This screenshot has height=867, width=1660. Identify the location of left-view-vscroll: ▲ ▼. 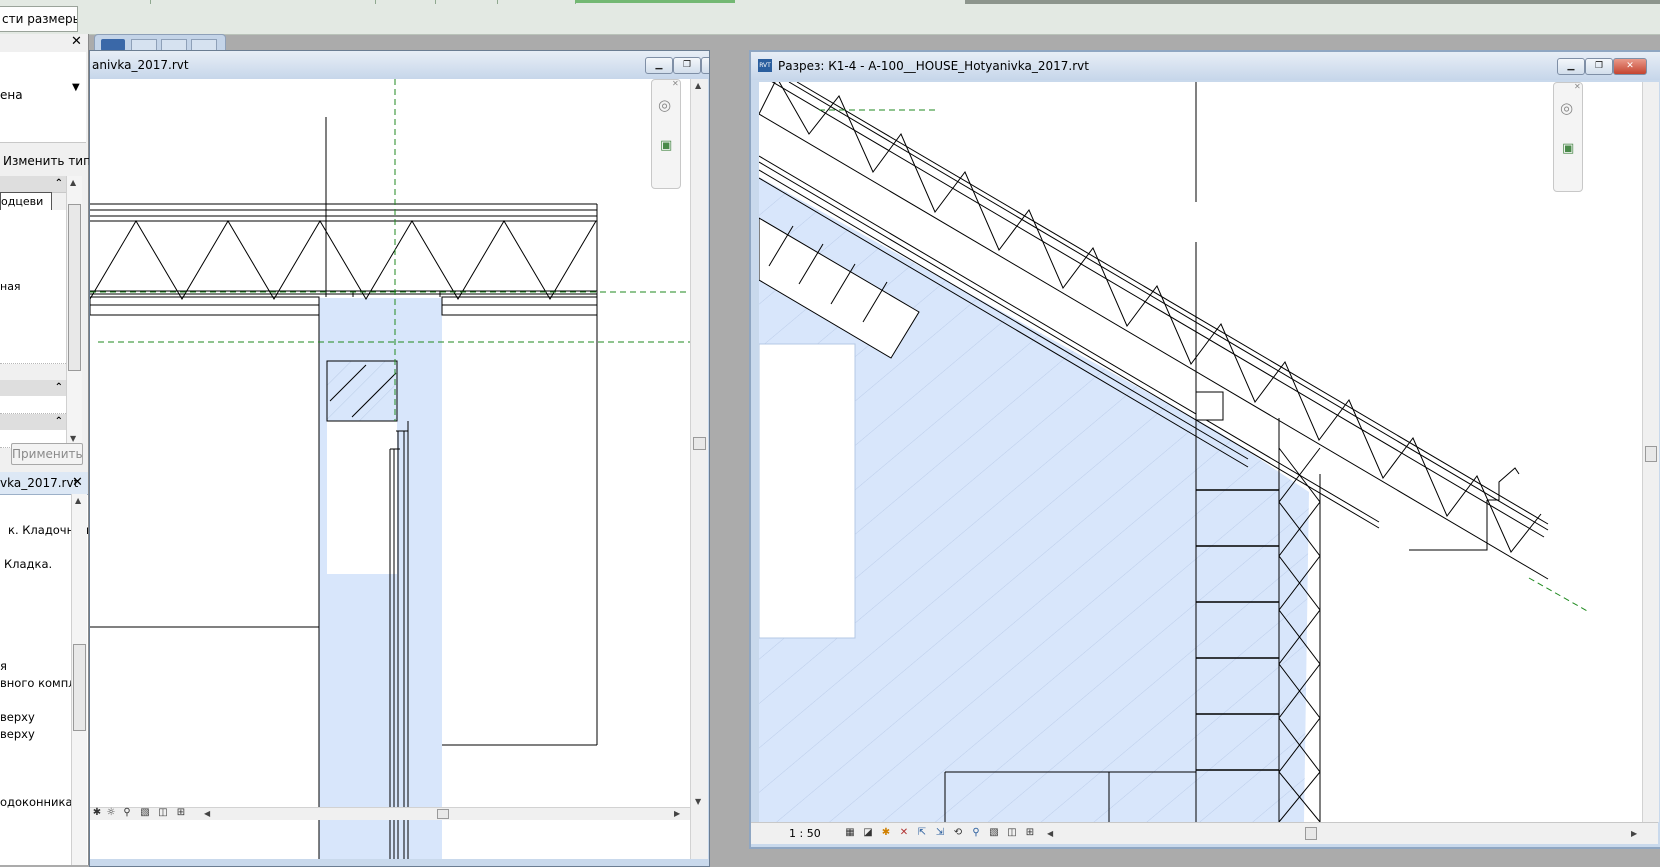
(699, 469).